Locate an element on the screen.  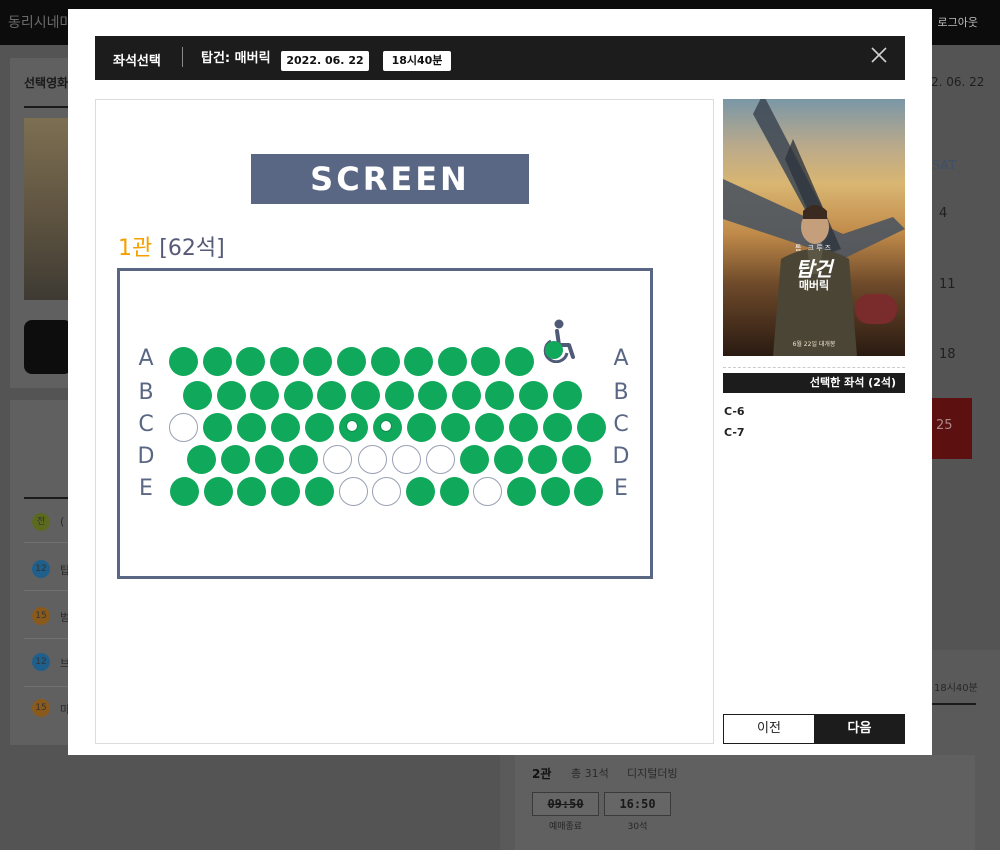
row-label: B is located at coordinates (146, 392).